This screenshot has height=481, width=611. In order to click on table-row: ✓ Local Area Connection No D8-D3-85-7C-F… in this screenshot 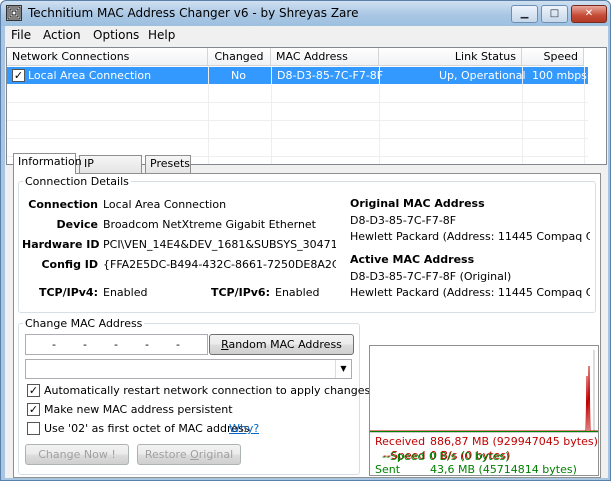, I will do `click(297, 75)`.